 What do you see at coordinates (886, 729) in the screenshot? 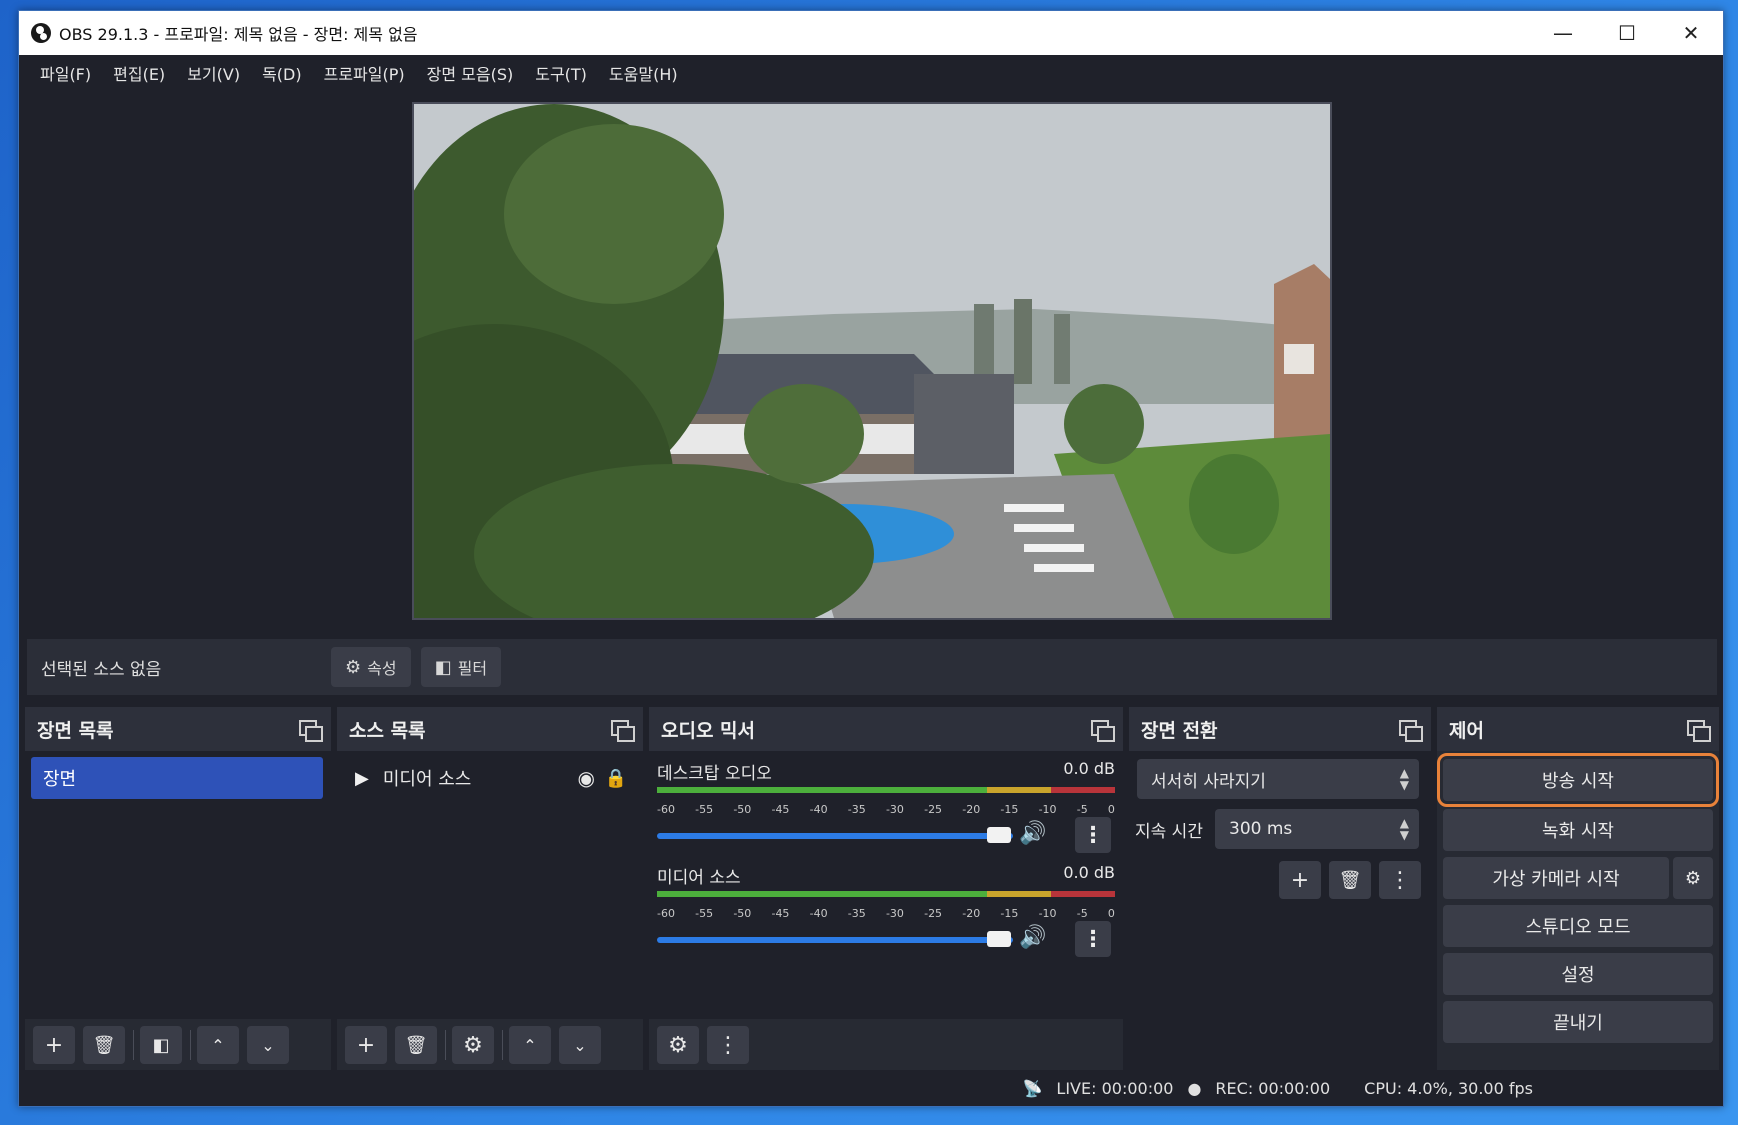
I see `mixer-dock-header: 오디오 믹서` at bounding box center [886, 729].